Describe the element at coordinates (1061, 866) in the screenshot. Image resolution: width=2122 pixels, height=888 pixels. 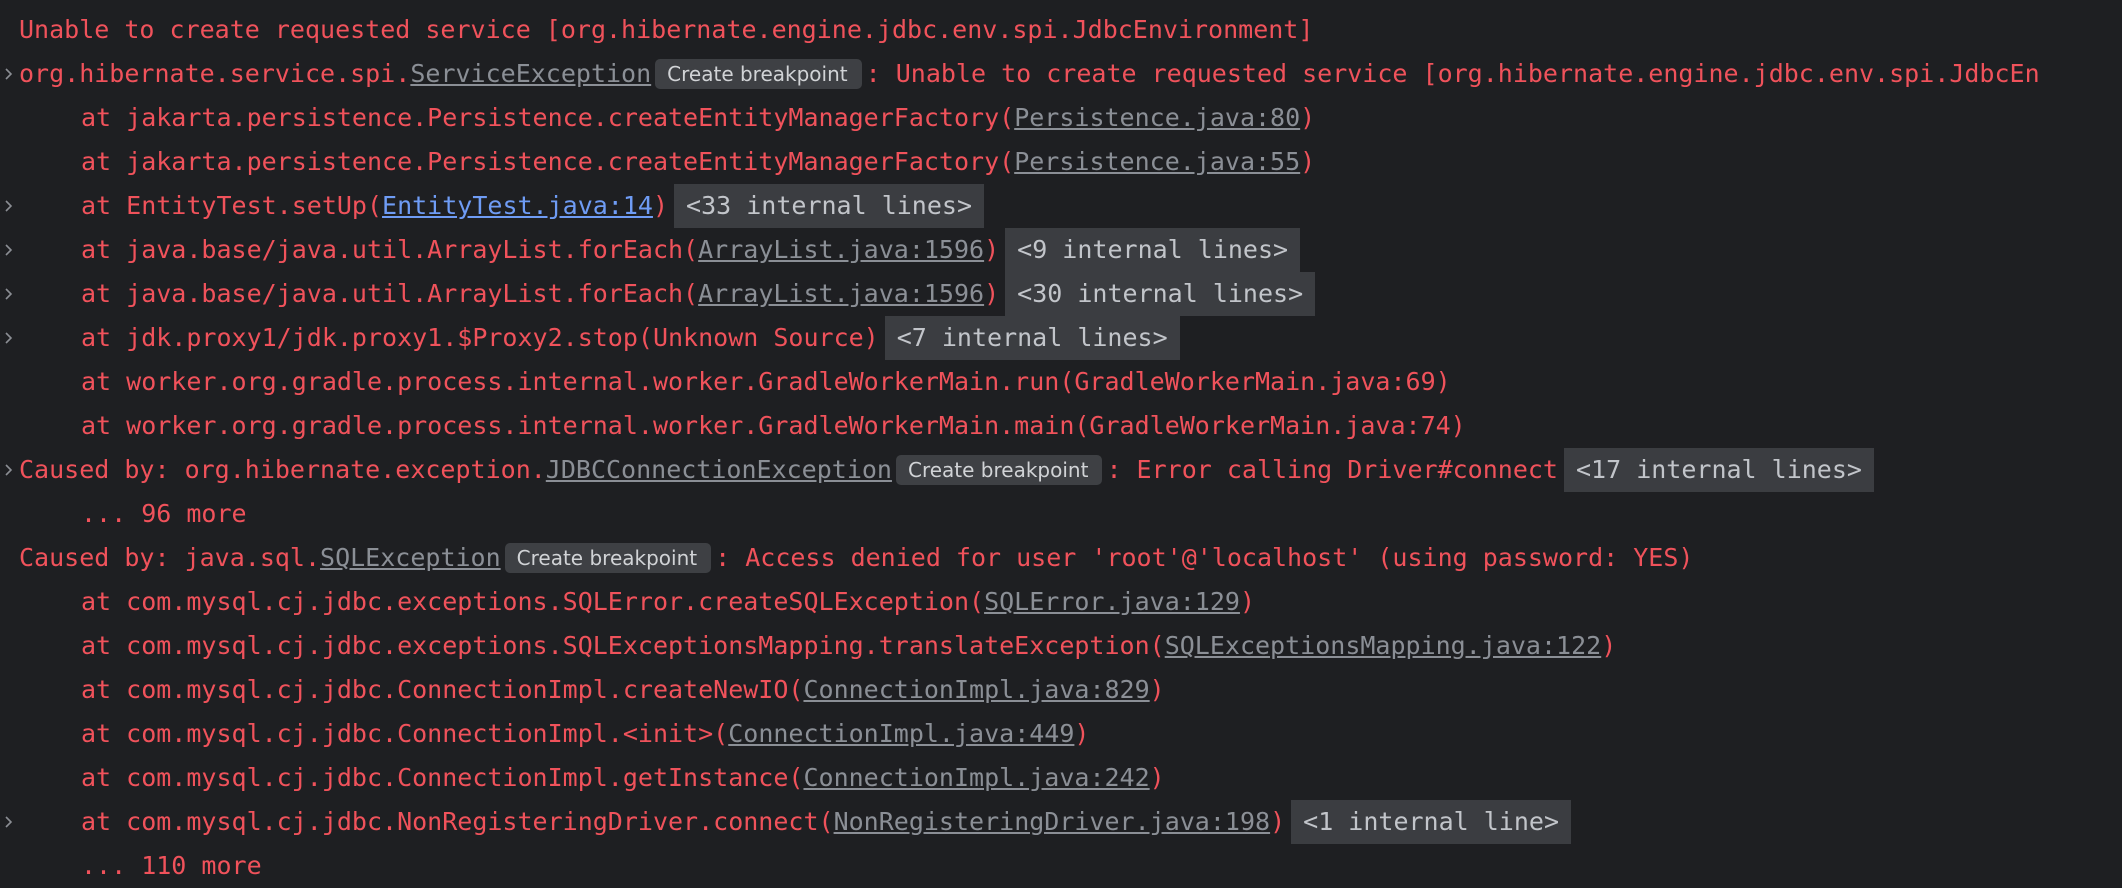
I see `console-line: ... 110 more` at that location.